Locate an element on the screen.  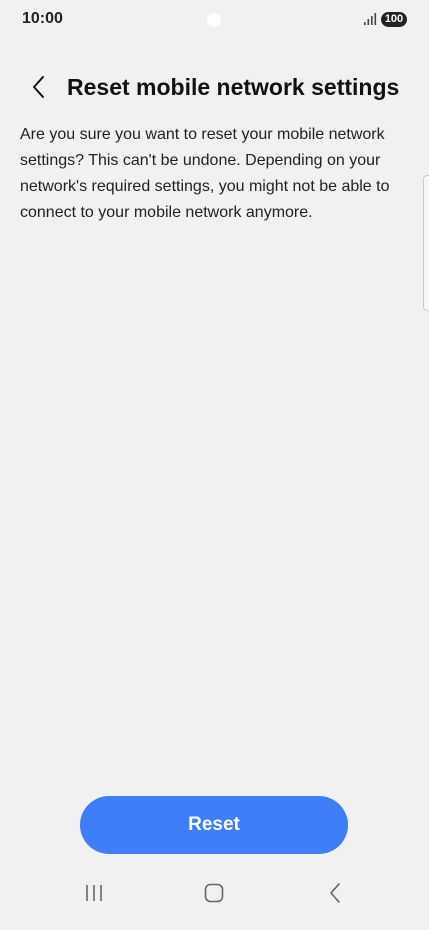
recents-icon is located at coordinates (94, 895).